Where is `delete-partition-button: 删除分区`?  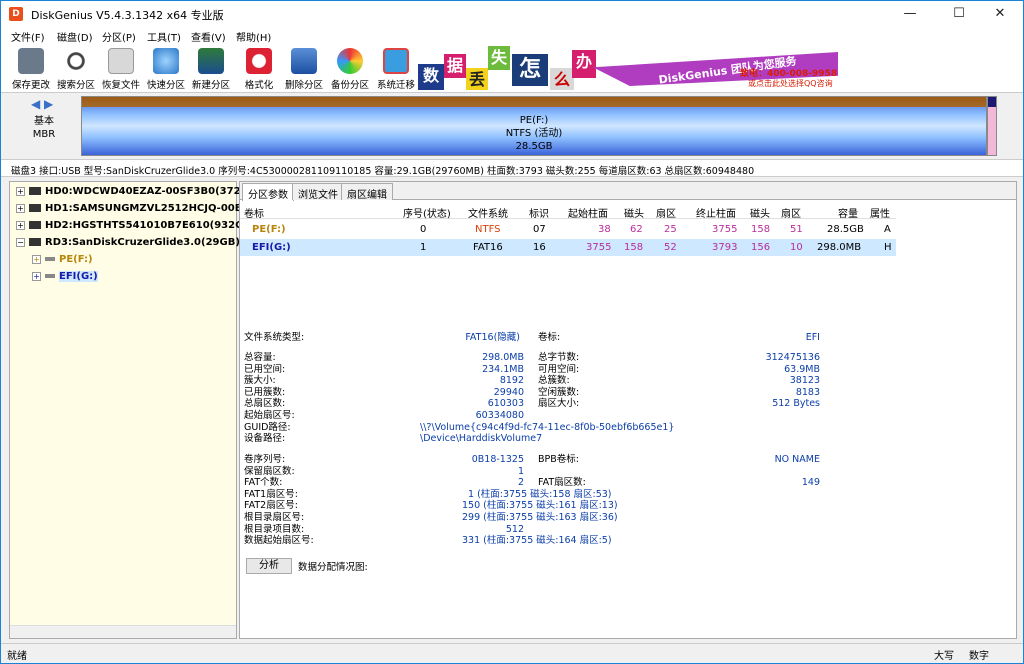
delete-partition-button: 删除分区 is located at coordinates (304, 69).